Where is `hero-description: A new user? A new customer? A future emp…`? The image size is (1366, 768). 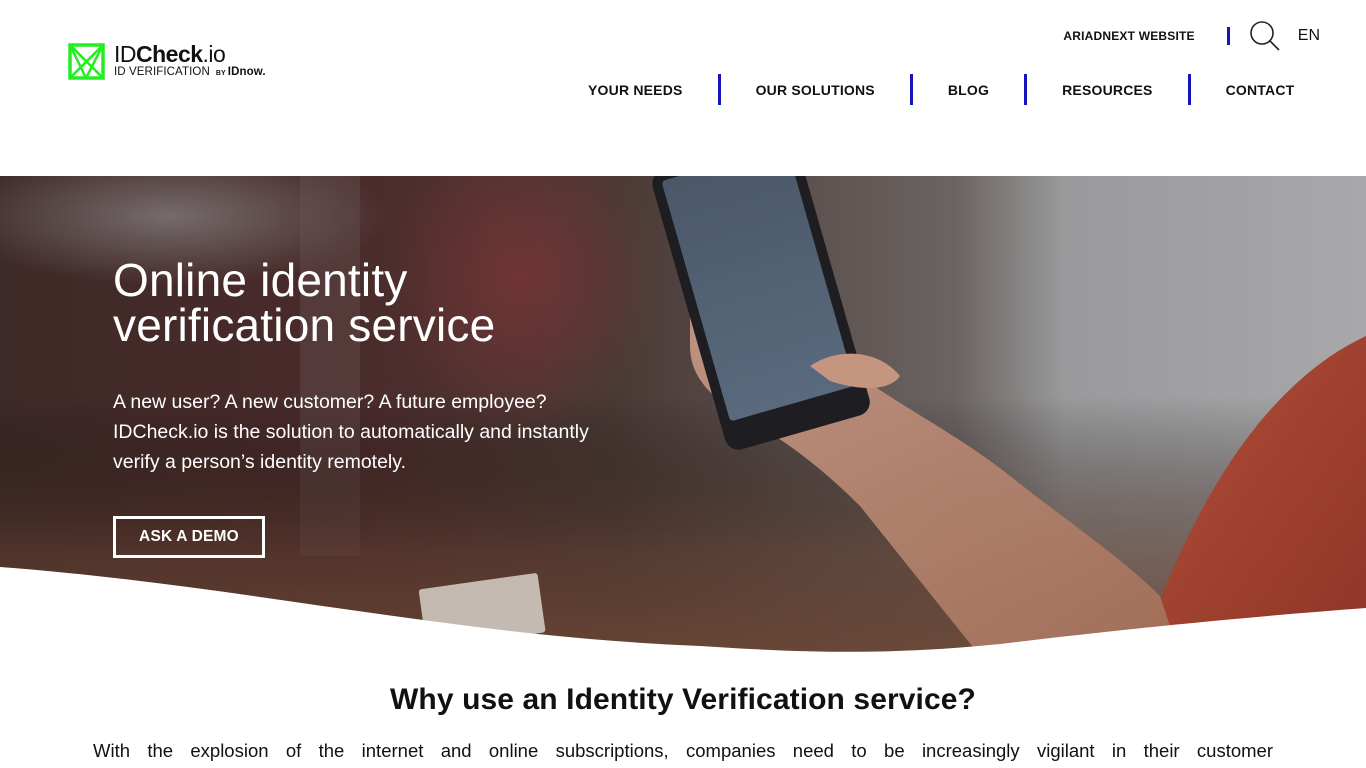 hero-description: A new user? A new customer? A future emp… is located at coordinates (403, 432).